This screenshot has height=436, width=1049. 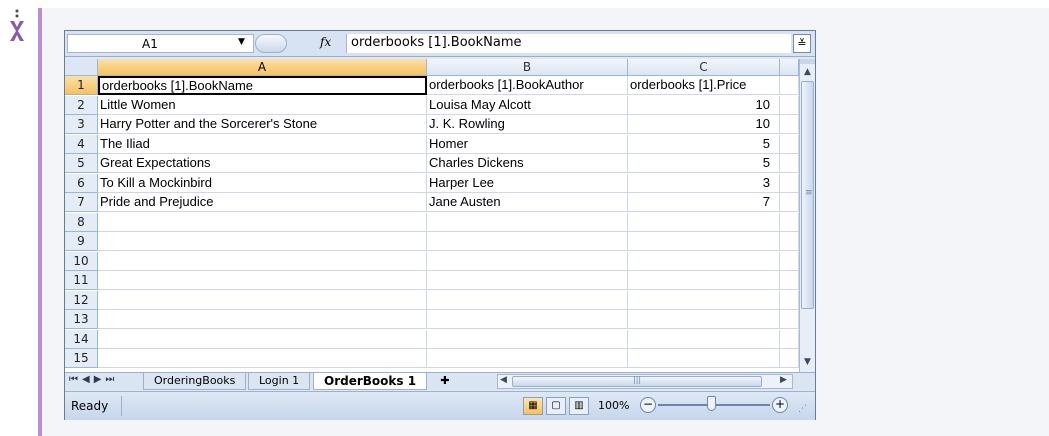 What do you see at coordinates (262, 222) in the screenshot?
I see `cell-a8` at bounding box center [262, 222].